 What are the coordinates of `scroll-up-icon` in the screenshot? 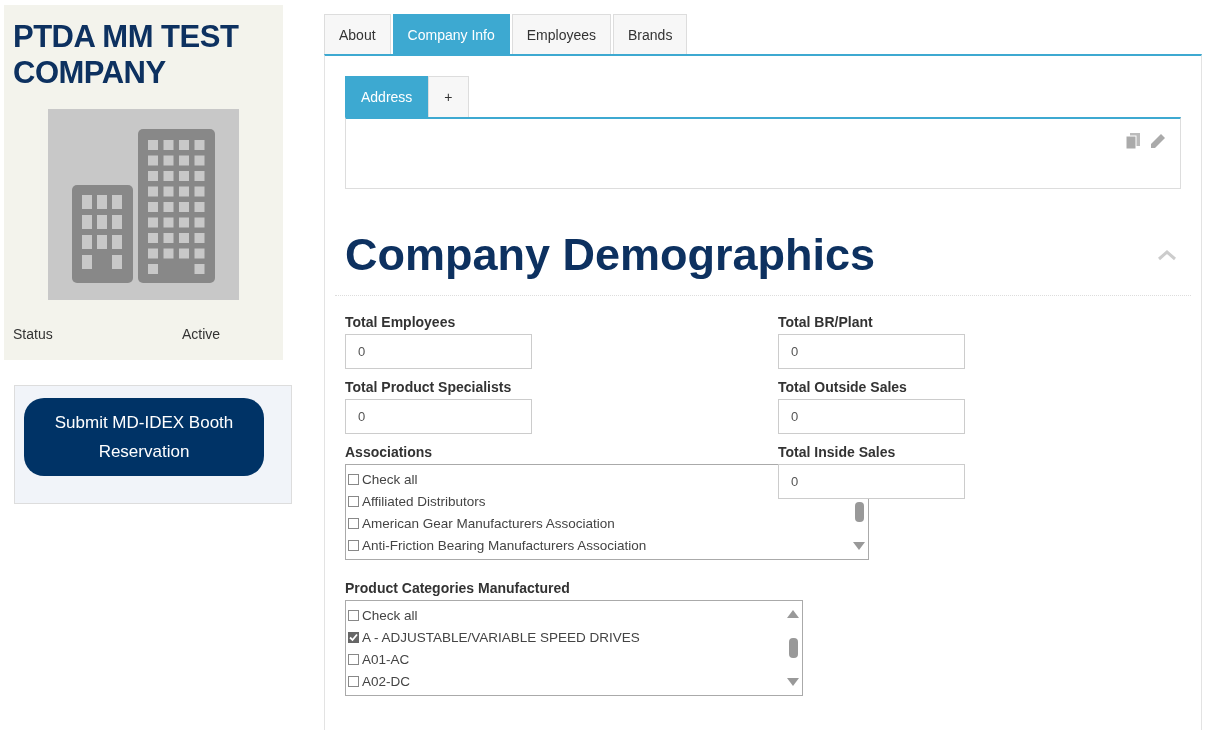 It's located at (793, 613).